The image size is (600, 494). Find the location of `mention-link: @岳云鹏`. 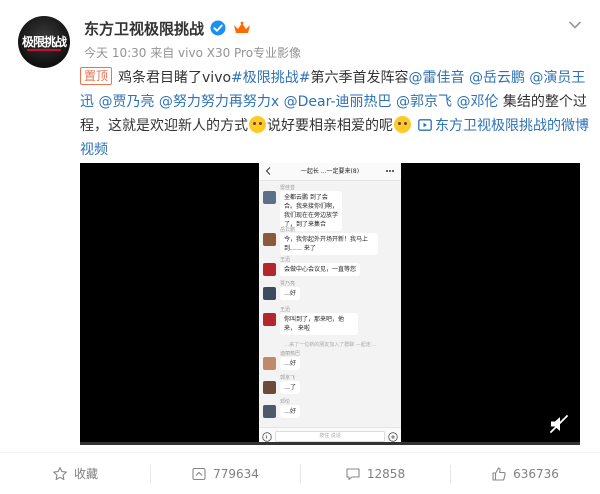

mention-link: @岳云鹏 is located at coordinates (497, 78).